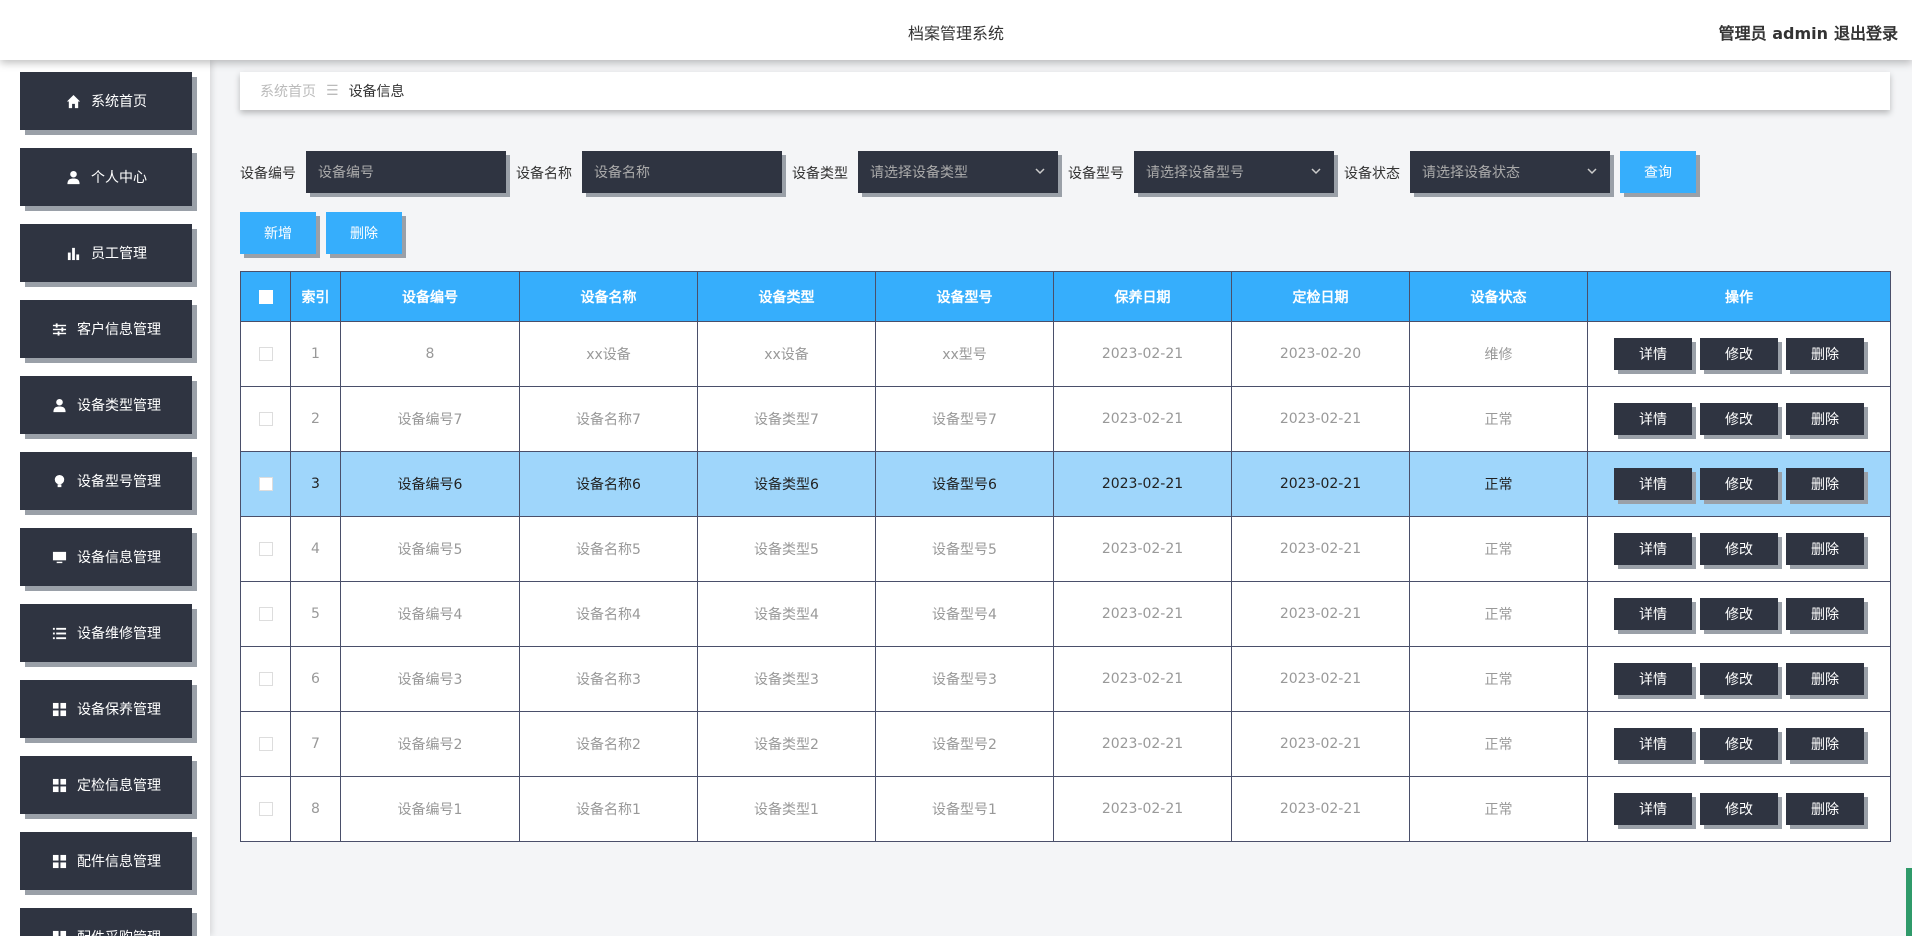 The image size is (1912, 936). What do you see at coordinates (406, 172) in the screenshot?
I see `device-code-input: 设备编号` at bounding box center [406, 172].